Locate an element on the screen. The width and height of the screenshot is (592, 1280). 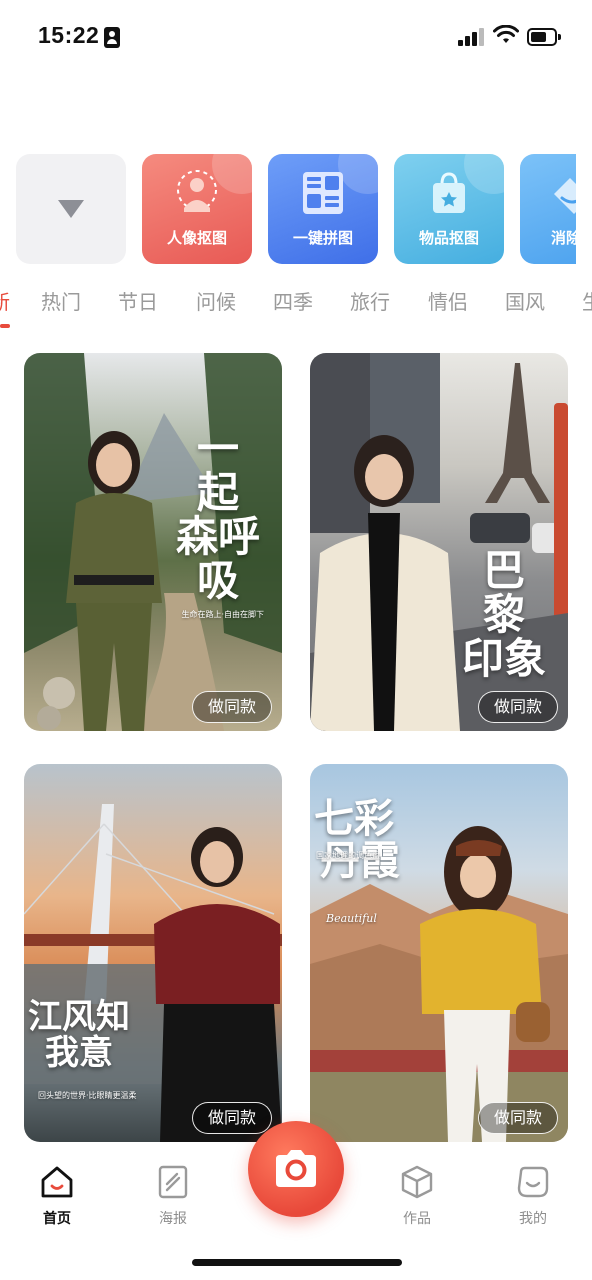
tab-greeting: 问候 is located at coordinates (216, 300).